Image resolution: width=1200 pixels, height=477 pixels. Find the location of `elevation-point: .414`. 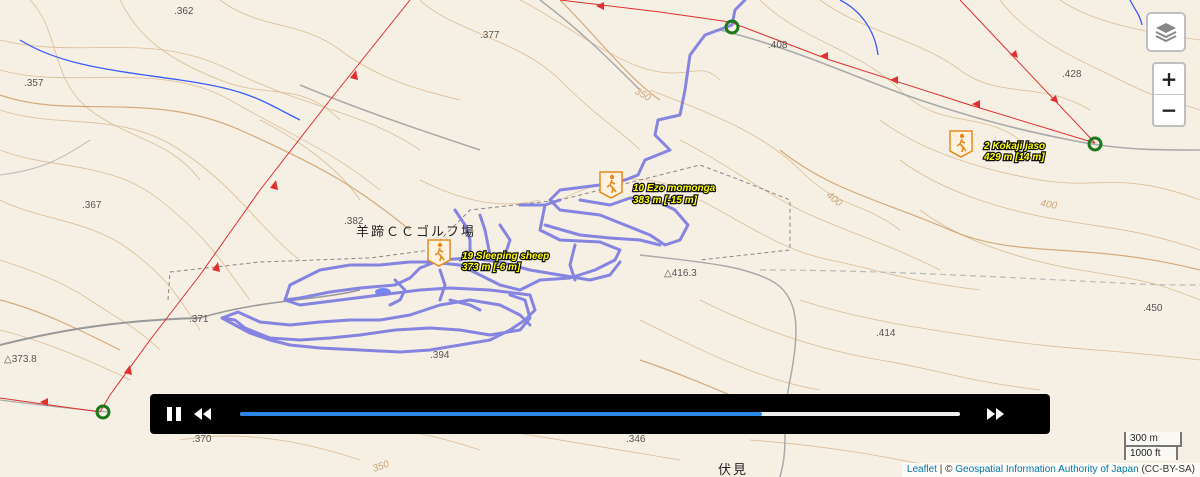

elevation-point: .414 is located at coordinates (886, 333).